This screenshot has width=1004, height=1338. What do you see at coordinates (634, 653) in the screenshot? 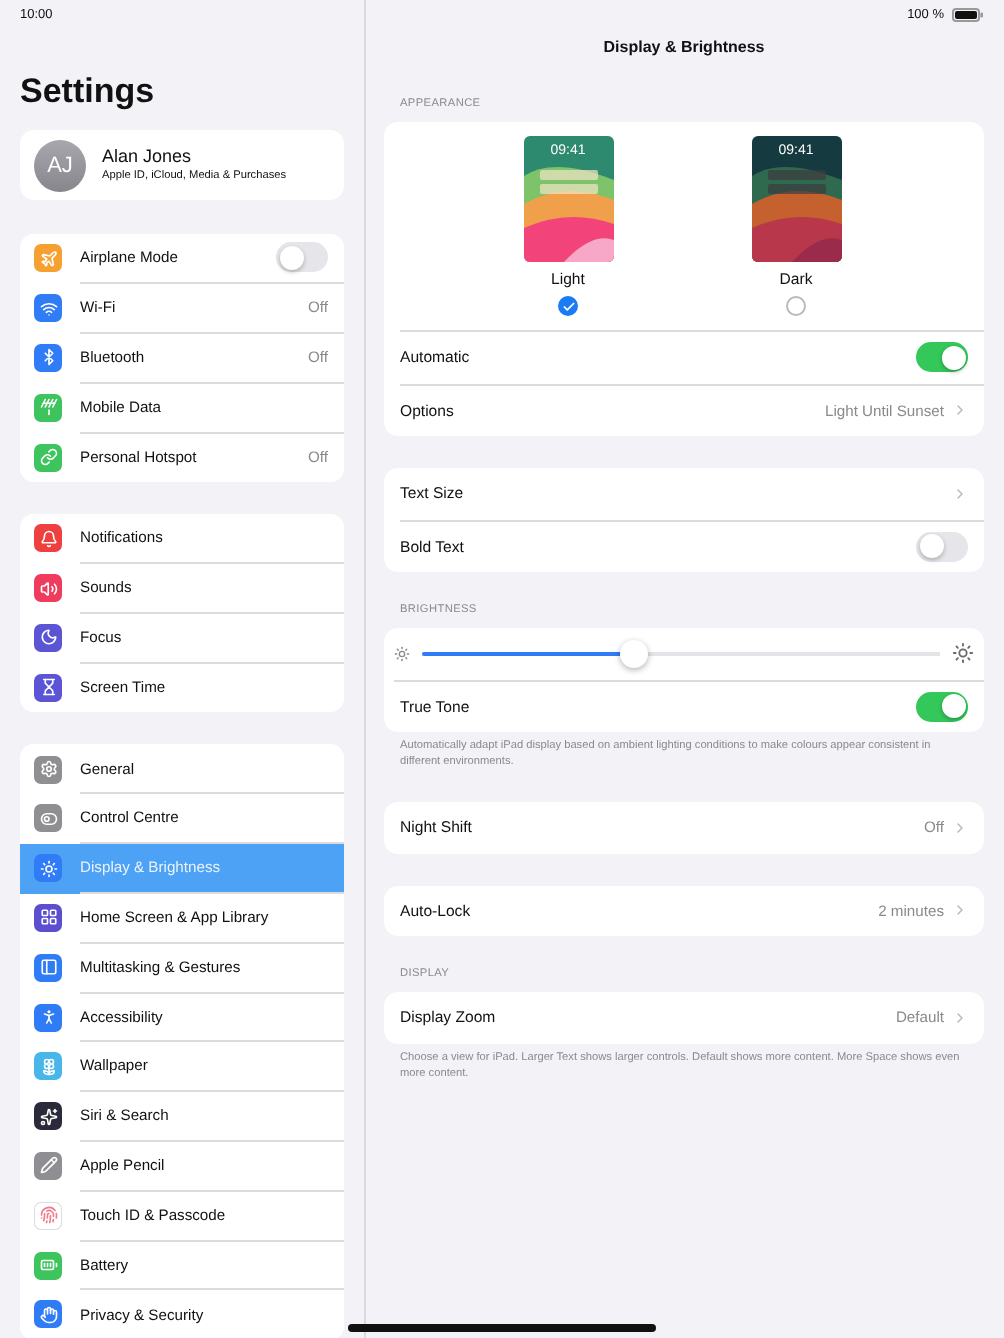
I see `slider-thumb` at bounding box center [634, 653].